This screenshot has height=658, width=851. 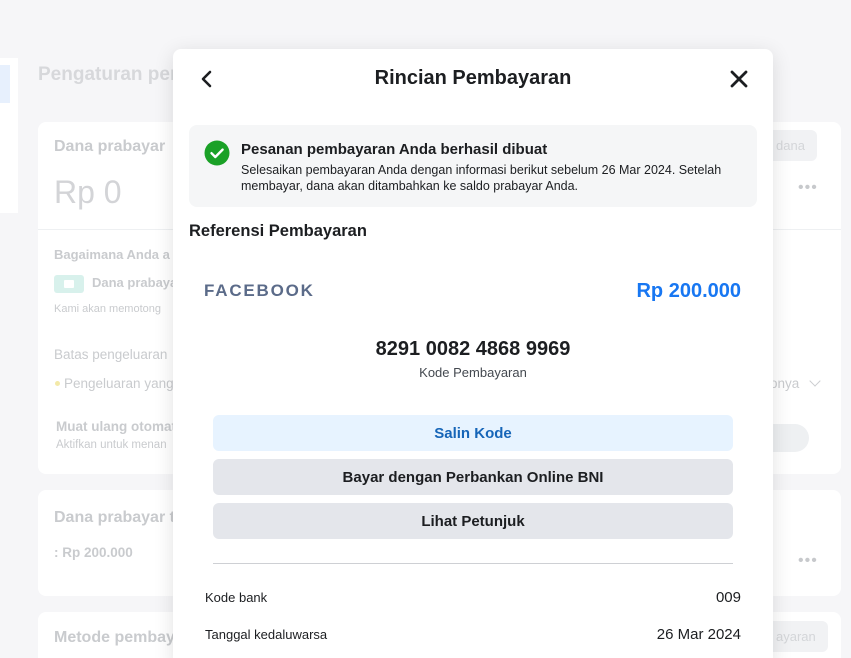 I want to click on prepaid-option-note: Kami akan memotong, so click(x=107, y=309).